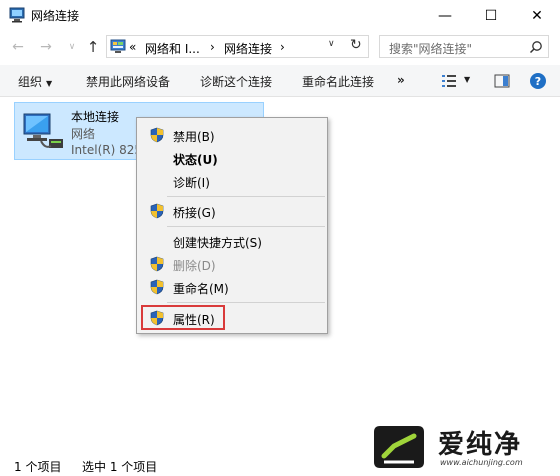 The image size is (560, 476). I want to click on watermark-name: 爱纯净, so click(480, 445).